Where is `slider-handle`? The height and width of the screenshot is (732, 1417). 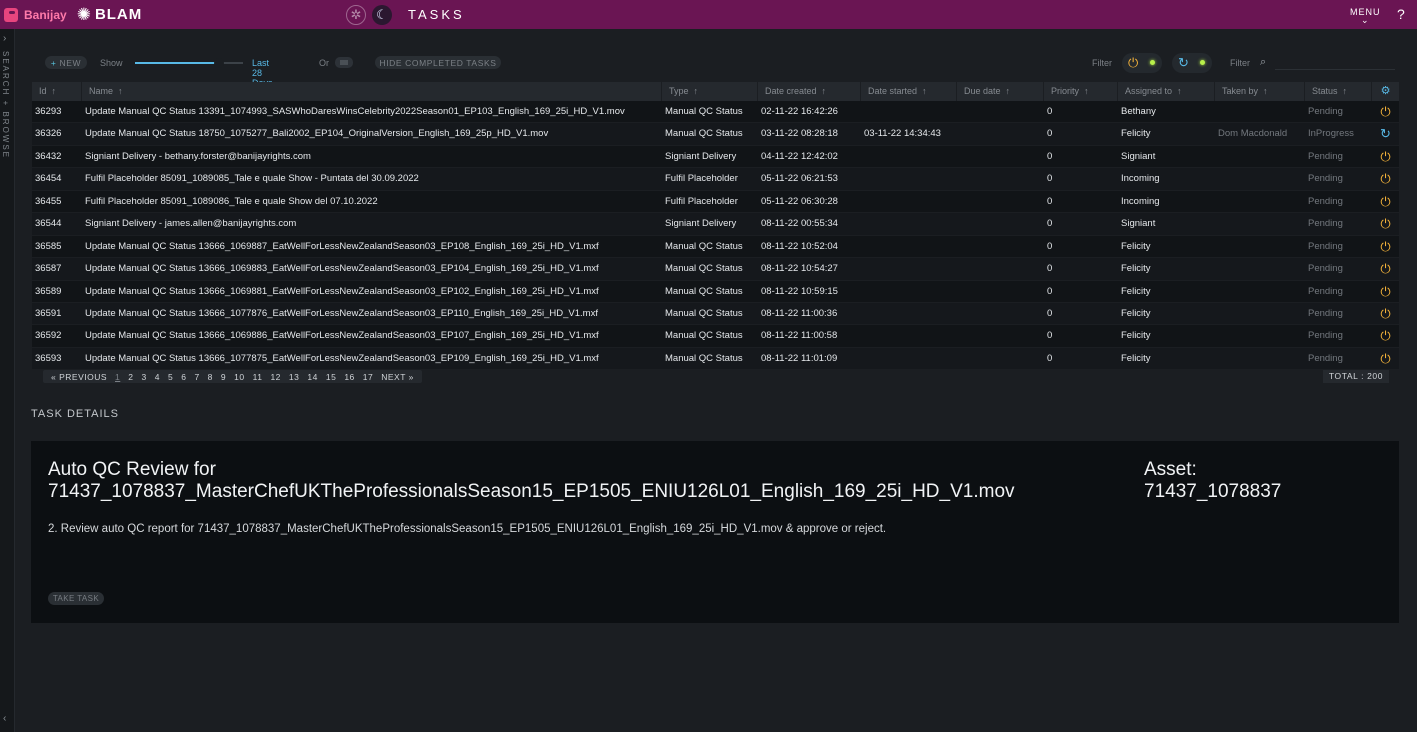
slider-handle is located at coordinates (218, 63).